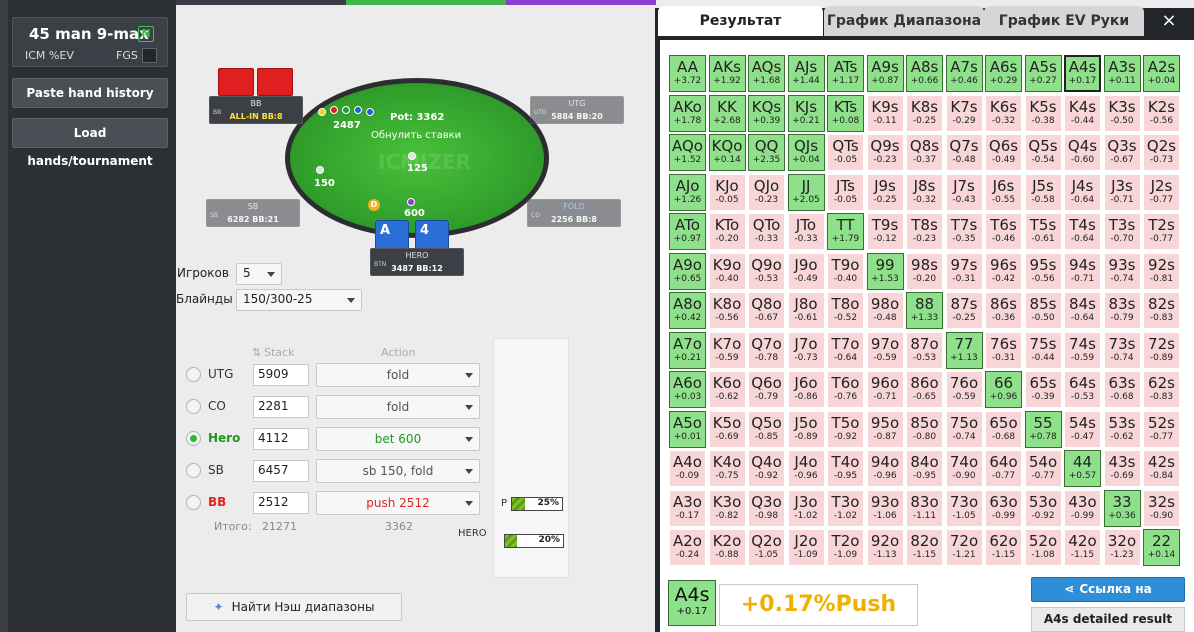  I want to click on hand-cell-94s: 94s -0.71, so click(1082, 271).